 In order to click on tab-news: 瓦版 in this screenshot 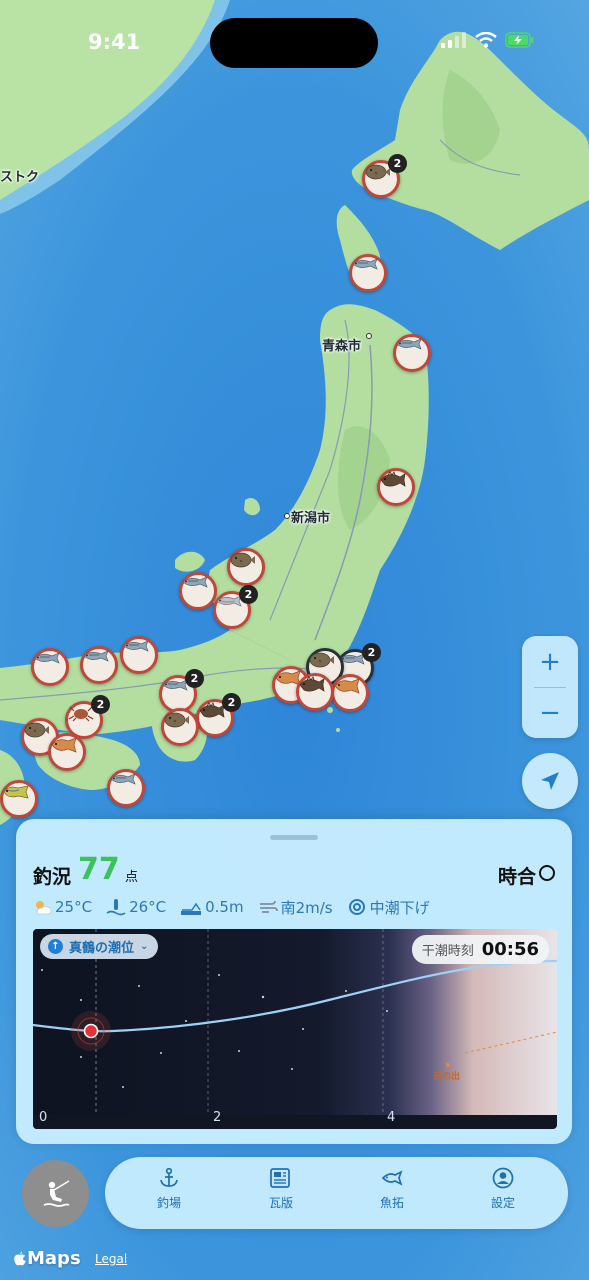, I will do `click(281, 1189)`.